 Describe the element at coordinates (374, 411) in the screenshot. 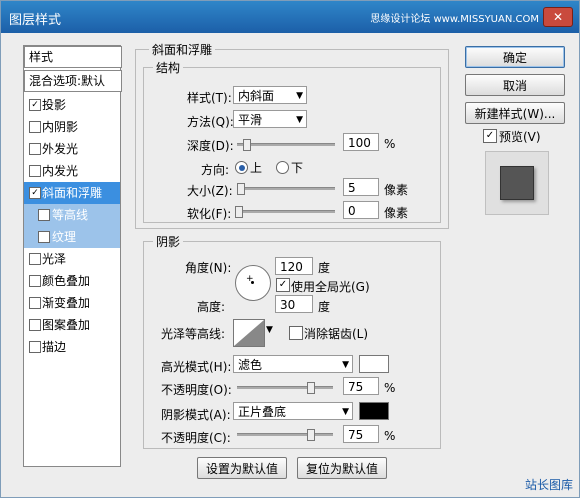

I see `shadow-color-swatch` at that location.